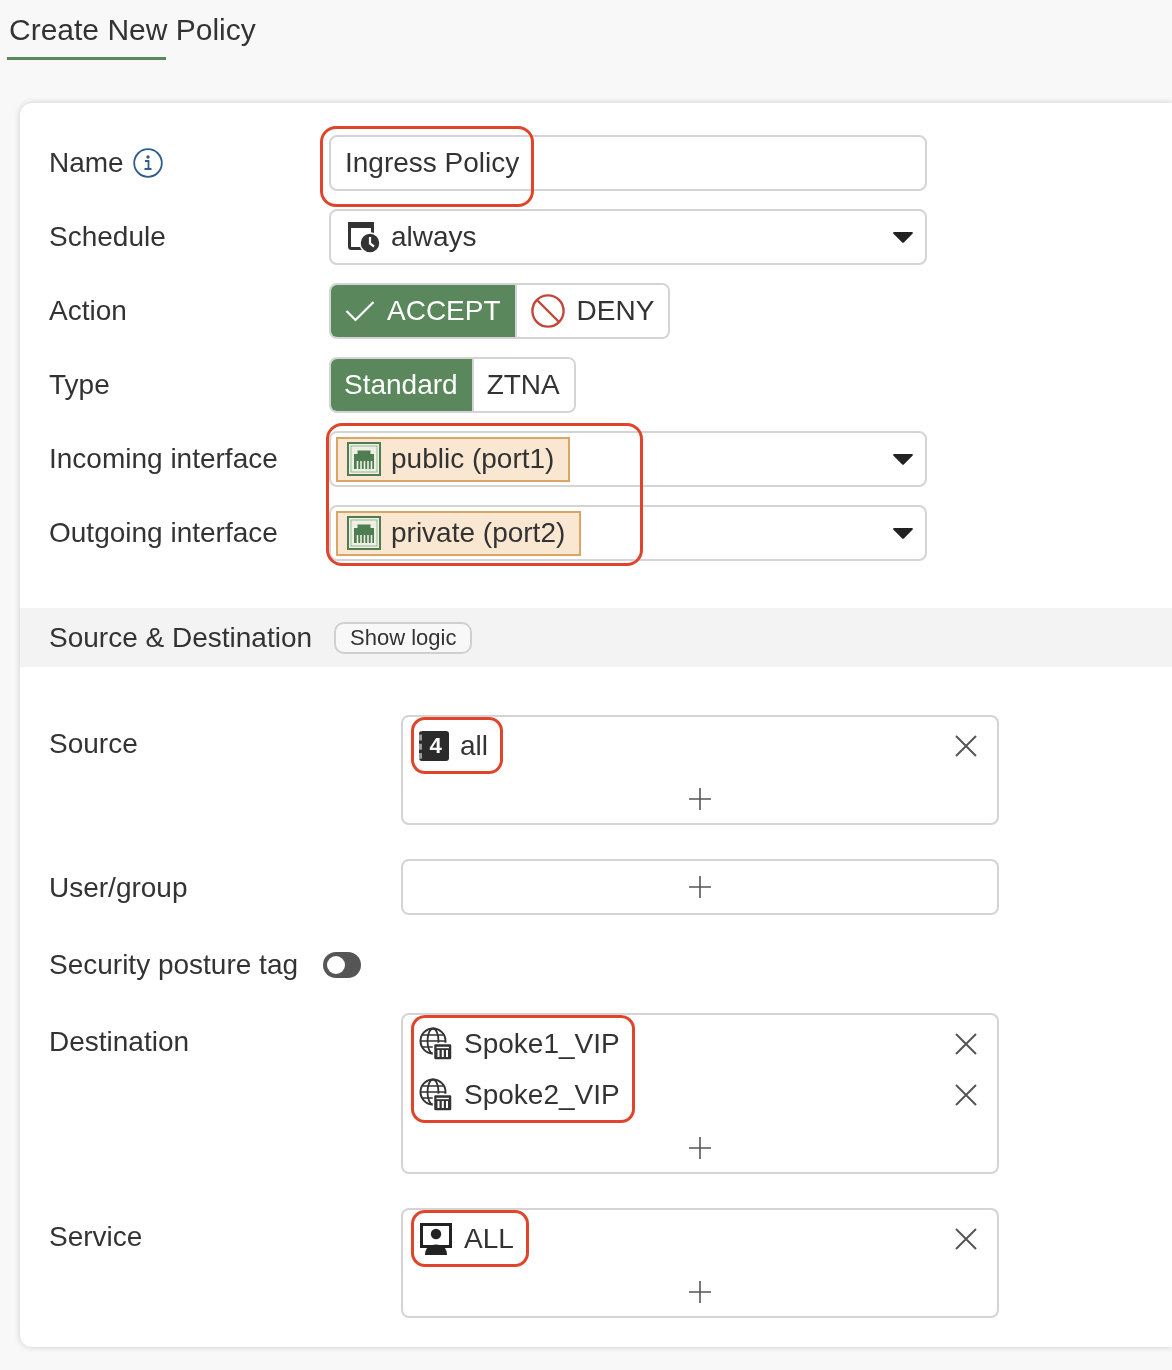 This screenshot has height=1370, width=1172. Describe the element at coordinates (628, 533) in the screenshot. I see `interface-select: private (port2)` at that location.